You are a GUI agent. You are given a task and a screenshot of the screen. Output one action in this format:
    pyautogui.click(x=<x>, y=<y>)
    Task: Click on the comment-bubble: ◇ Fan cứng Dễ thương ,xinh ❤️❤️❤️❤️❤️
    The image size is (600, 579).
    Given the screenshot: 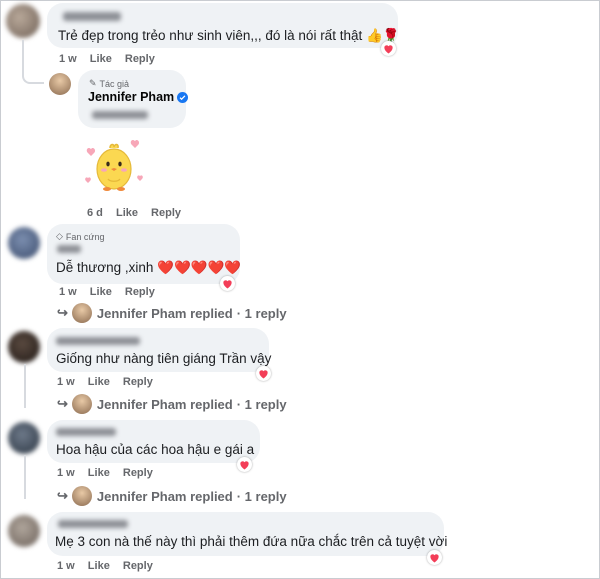 What is the action you would take?
    pyautogui.click(x=144, y=254)
    